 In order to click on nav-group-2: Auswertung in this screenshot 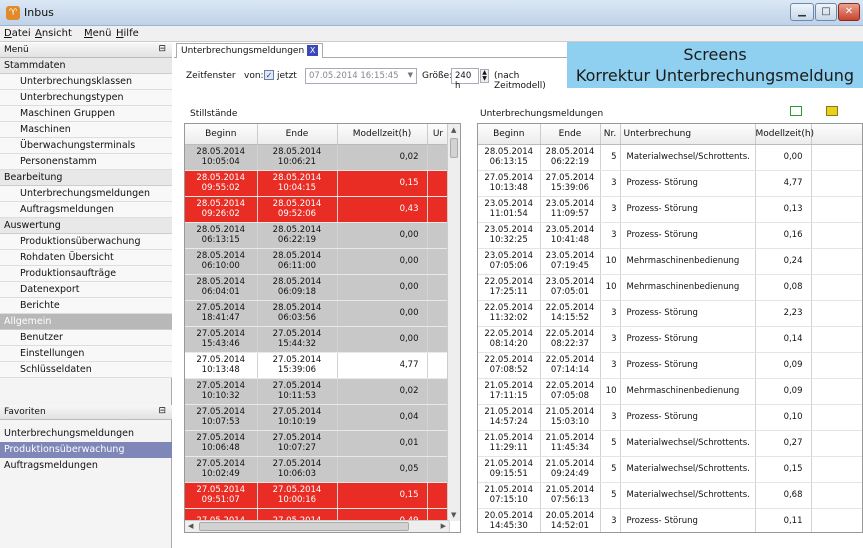, I will do `click(86, 226)`.